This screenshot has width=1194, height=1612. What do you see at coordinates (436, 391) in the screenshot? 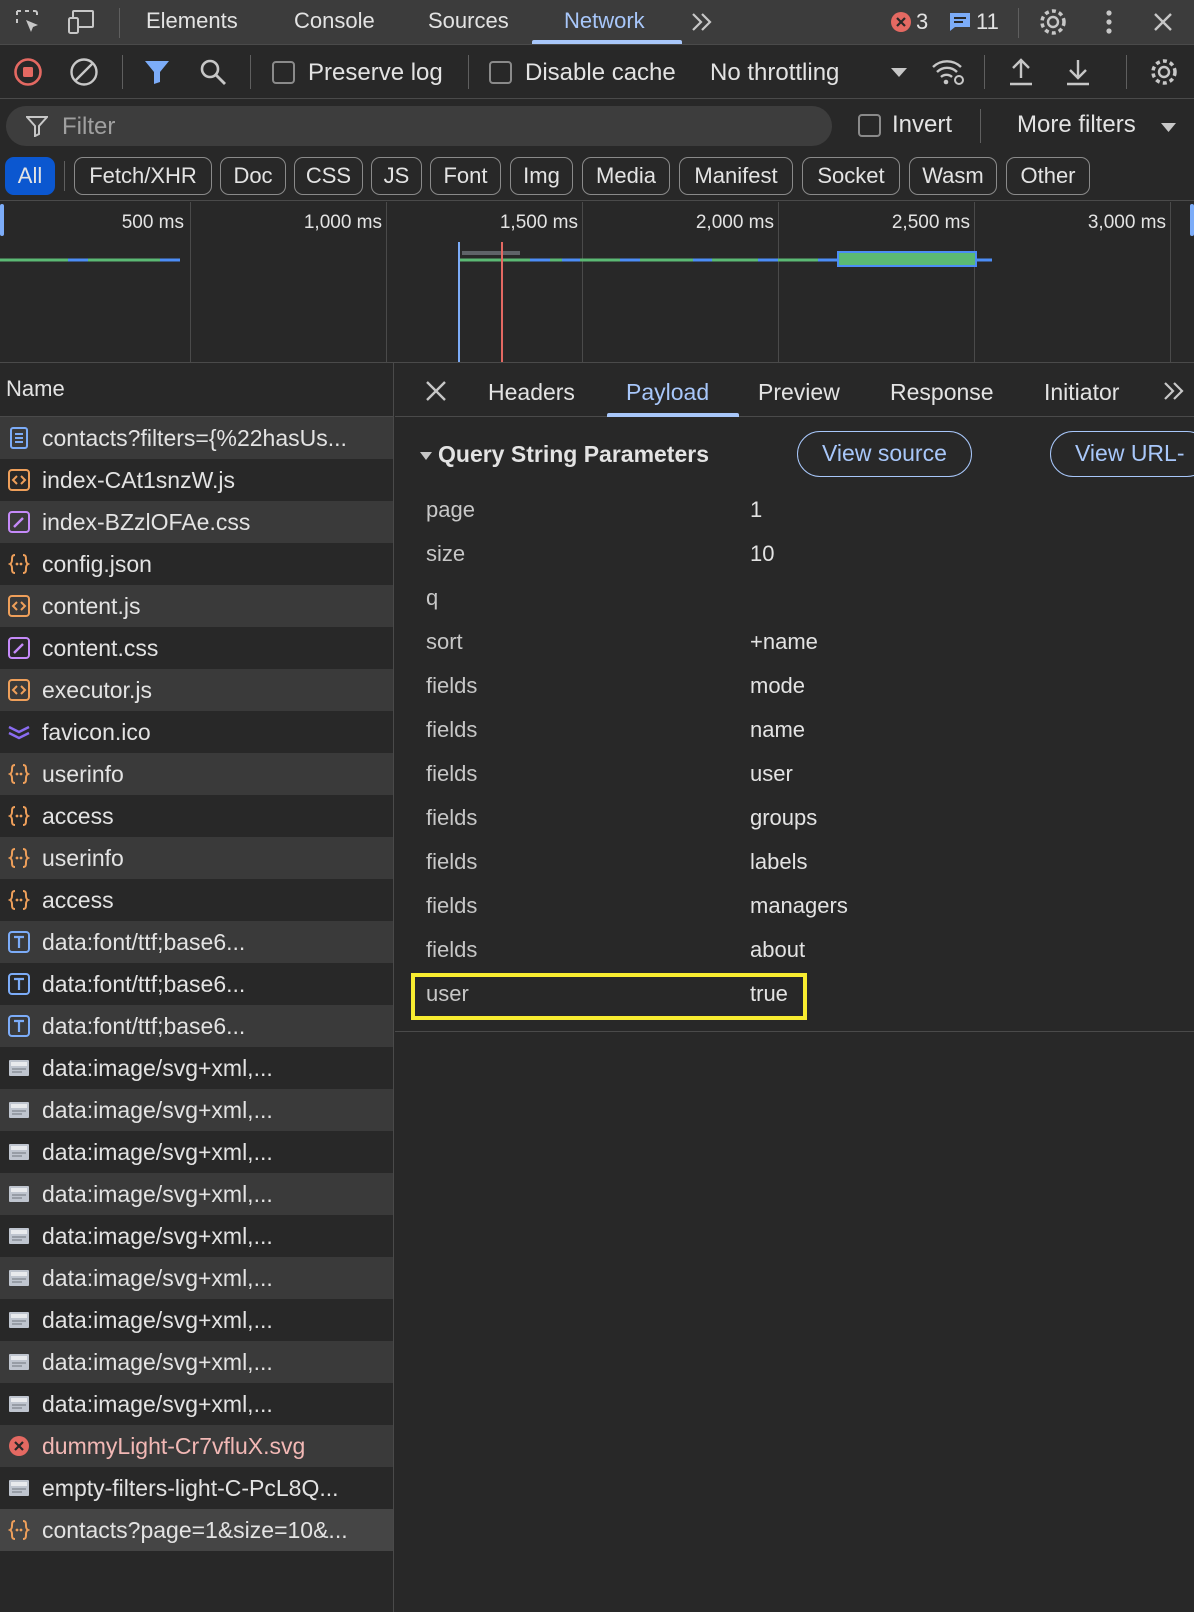
I see `close-detail-icon` at bounding box center [436, 391].